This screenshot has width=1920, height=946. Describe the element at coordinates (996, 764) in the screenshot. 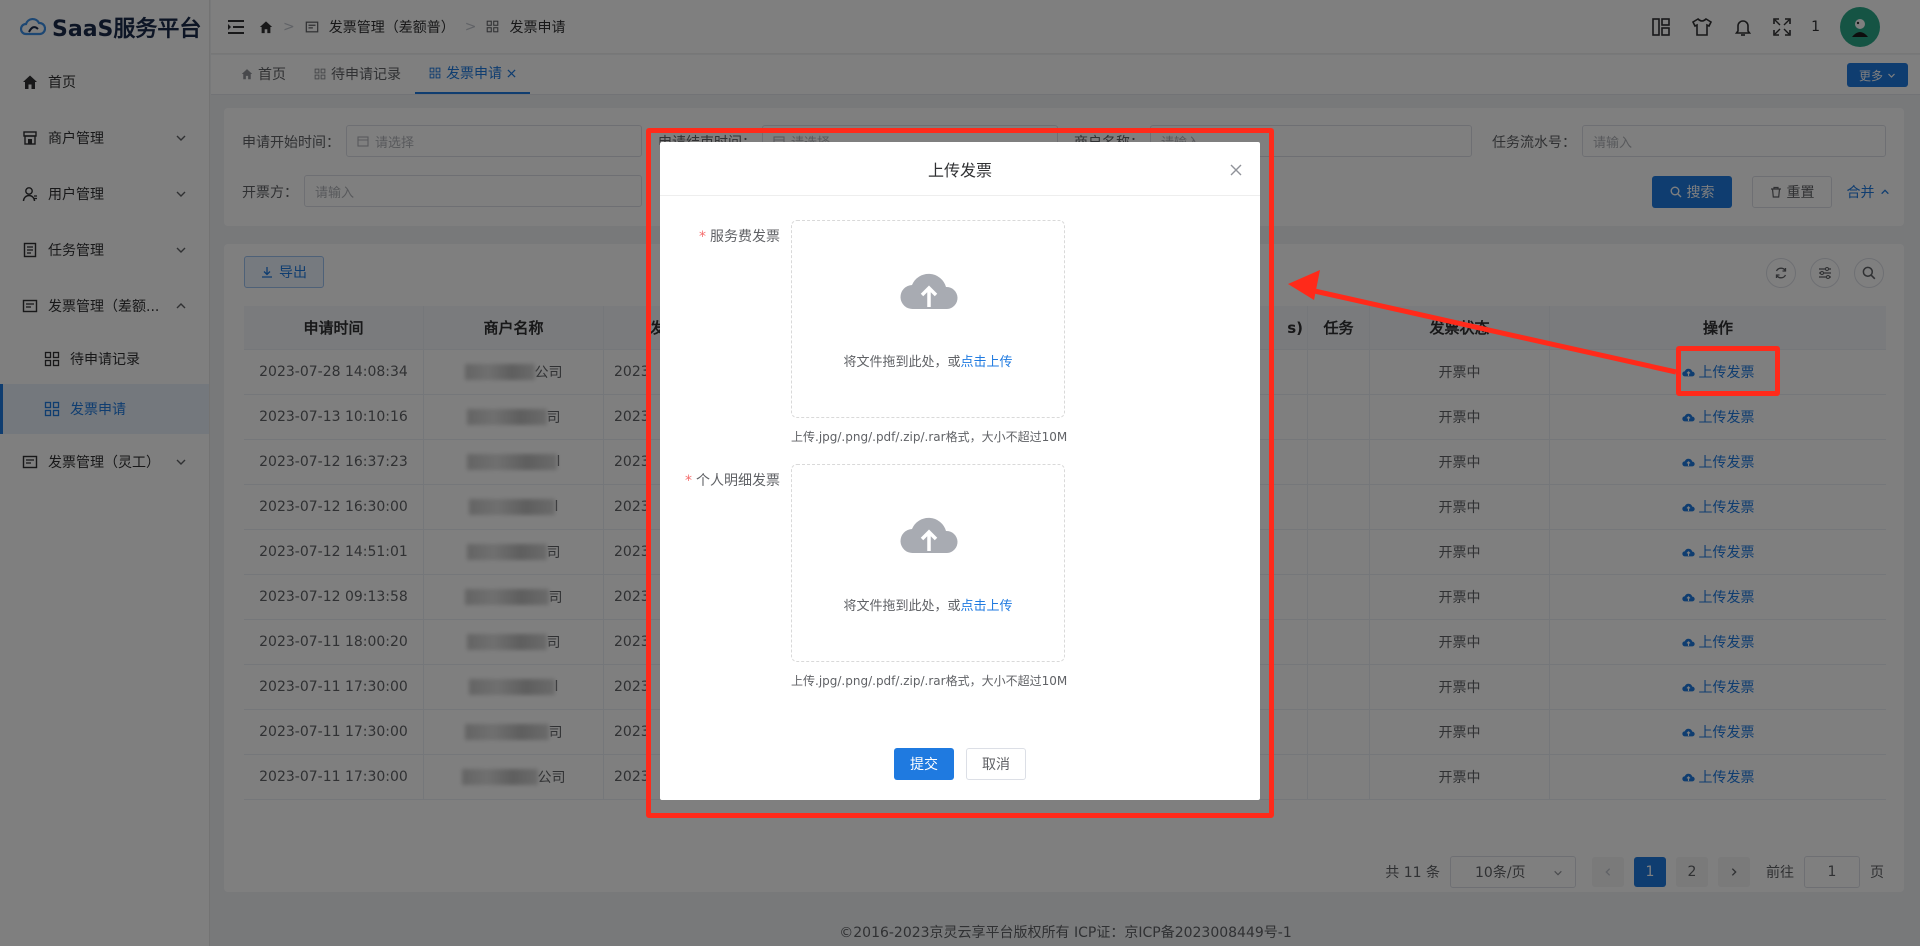

I see `cancel-button: 取消` at that location.